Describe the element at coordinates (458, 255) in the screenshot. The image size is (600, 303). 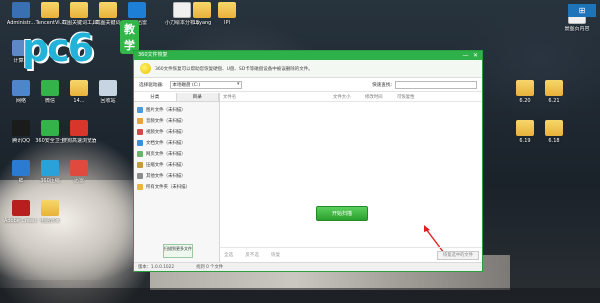
I see `recover-selected-button: 恢复选中的文件` at that location.